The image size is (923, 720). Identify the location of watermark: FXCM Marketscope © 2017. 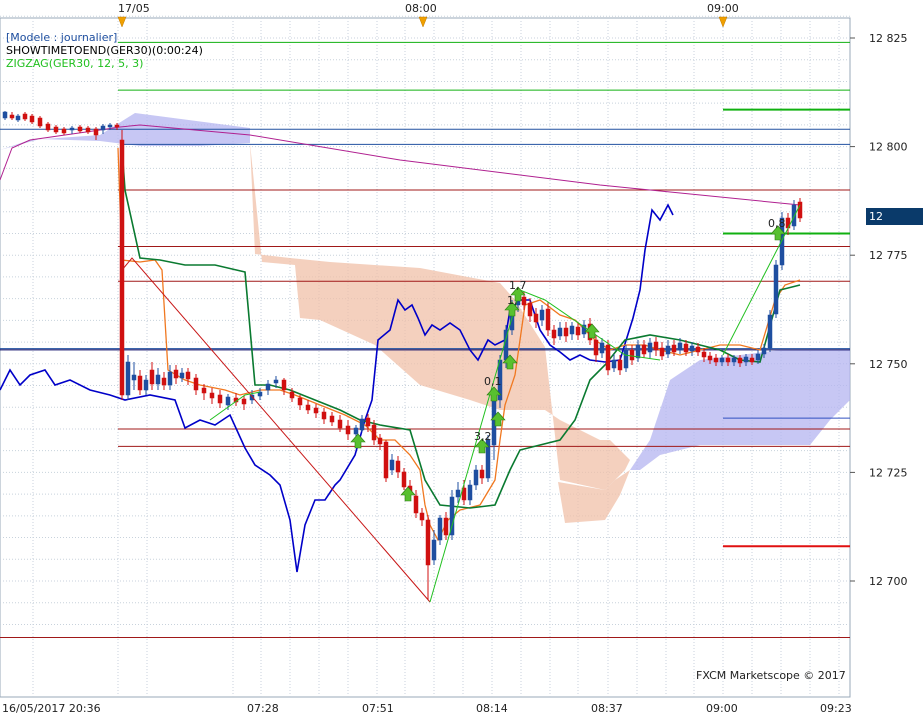
(771, 675).